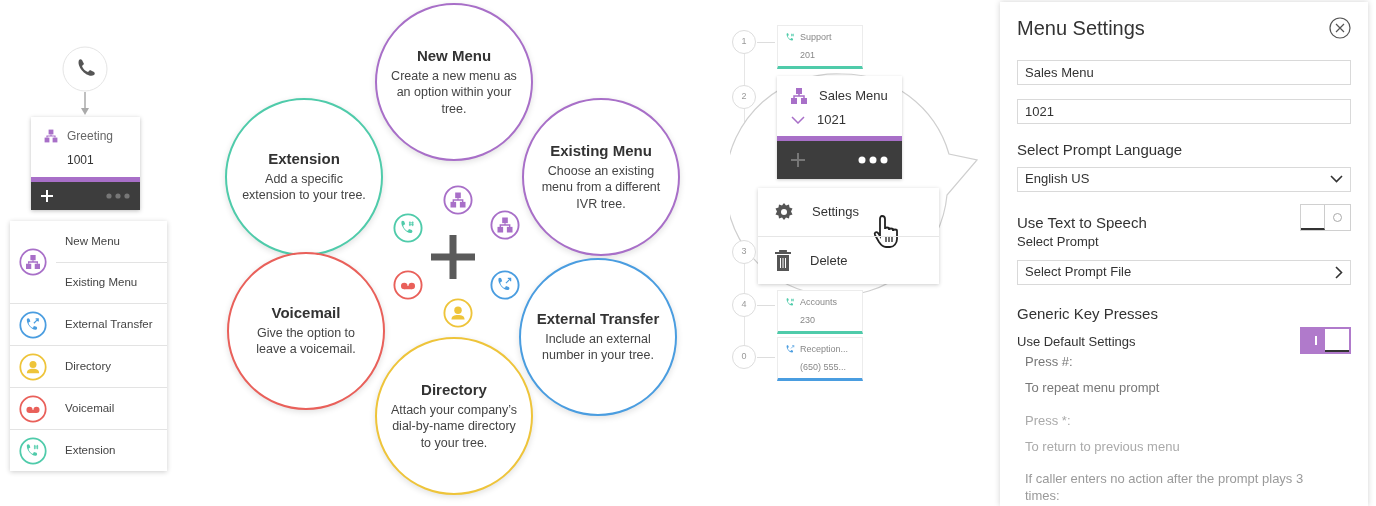  What do you see at coordinates (1184, 111) in the screenshot?
I see `number-field: 1021` at bounding box center [1184, 111].